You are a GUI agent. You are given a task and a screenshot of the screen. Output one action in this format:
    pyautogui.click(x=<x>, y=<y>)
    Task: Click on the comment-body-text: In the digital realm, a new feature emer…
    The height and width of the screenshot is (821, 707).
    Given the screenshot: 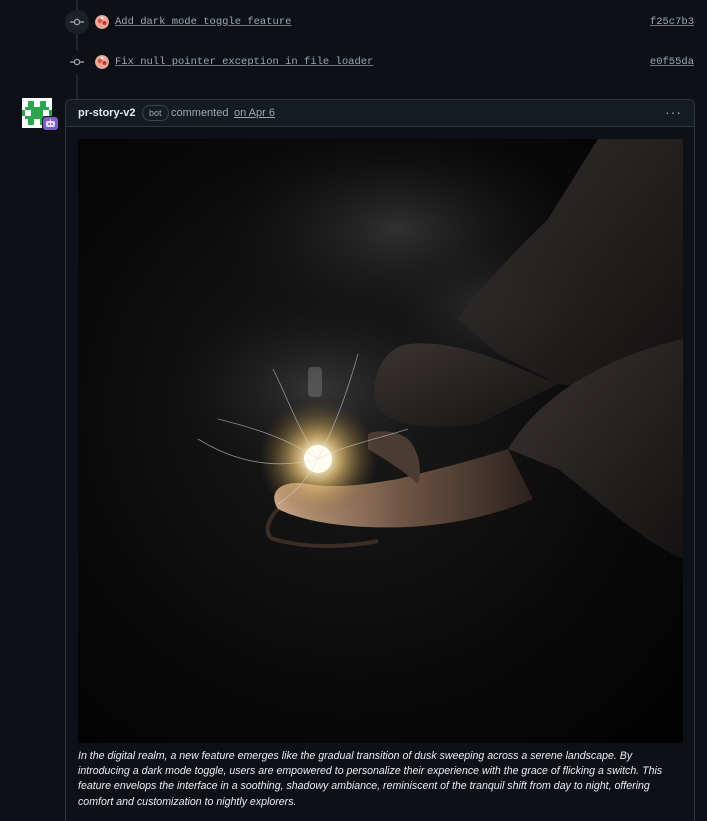 What is the action you would take?
    pyautogui.click(x=370, y=779)
    